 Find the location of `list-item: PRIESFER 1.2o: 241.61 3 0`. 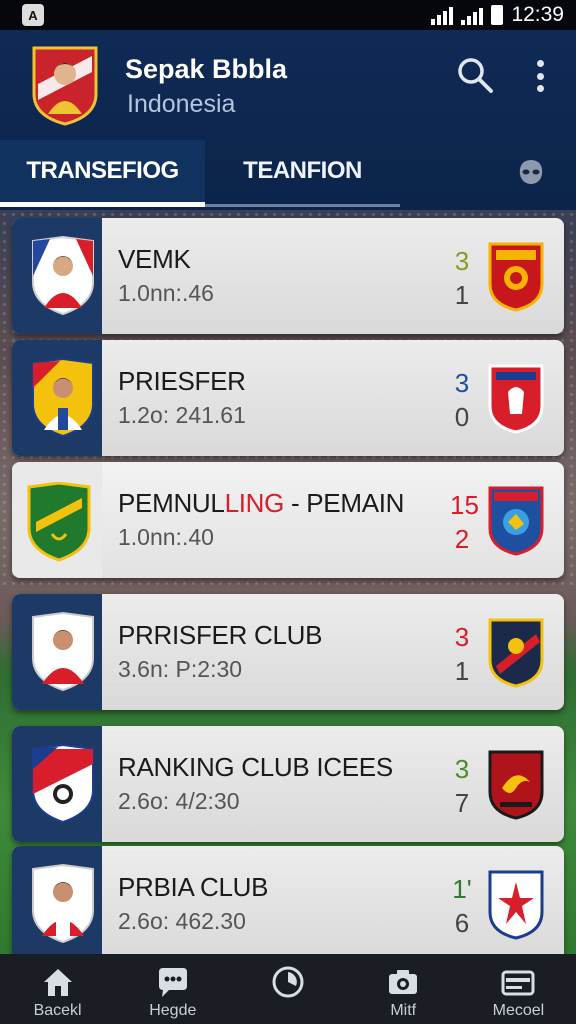

list-item: PRIESFER 1.2o: 241.61 3 0 is located at coordinates (288, 398).